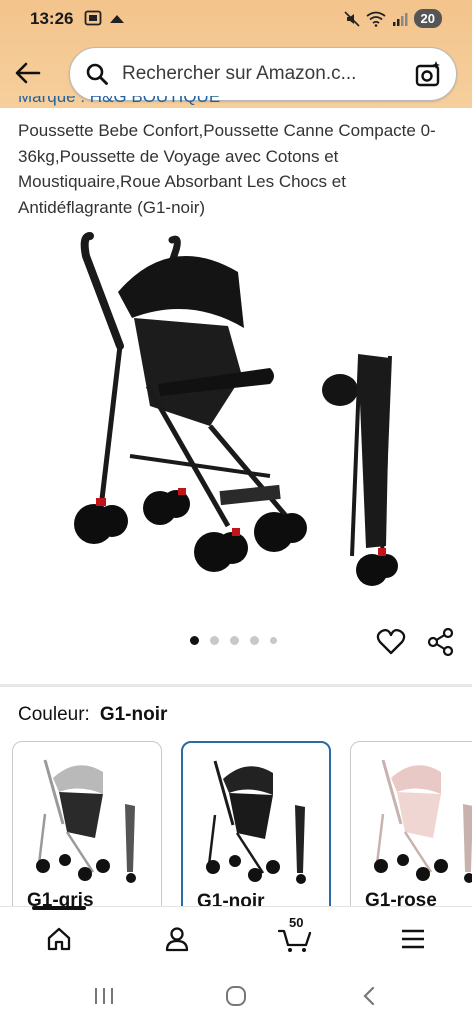  I want to click on color-selector-header: Couleur: G1-noir, so click(92, 715).